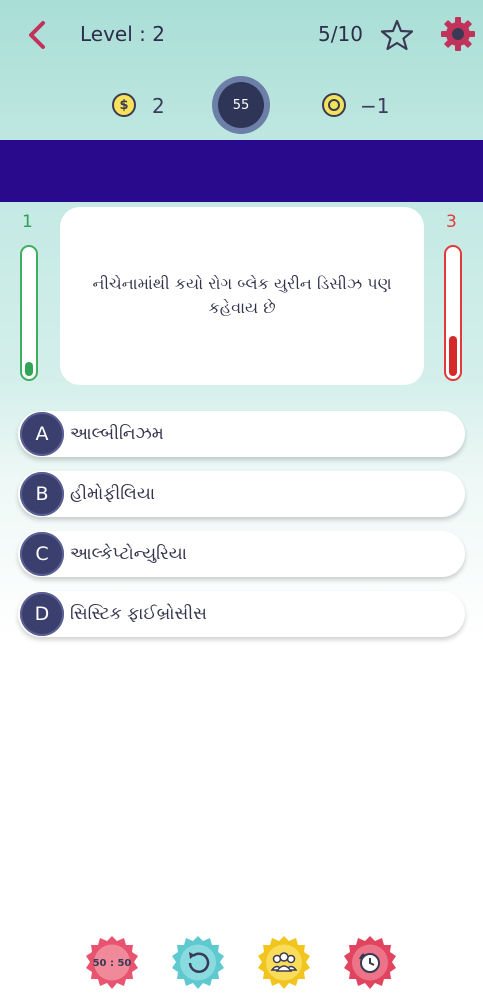 This screenshot has height=1000, width=483. I want to click on option-text: સિસ્ટિક ફાઈબ્રોસીસ, so click(138, 614).